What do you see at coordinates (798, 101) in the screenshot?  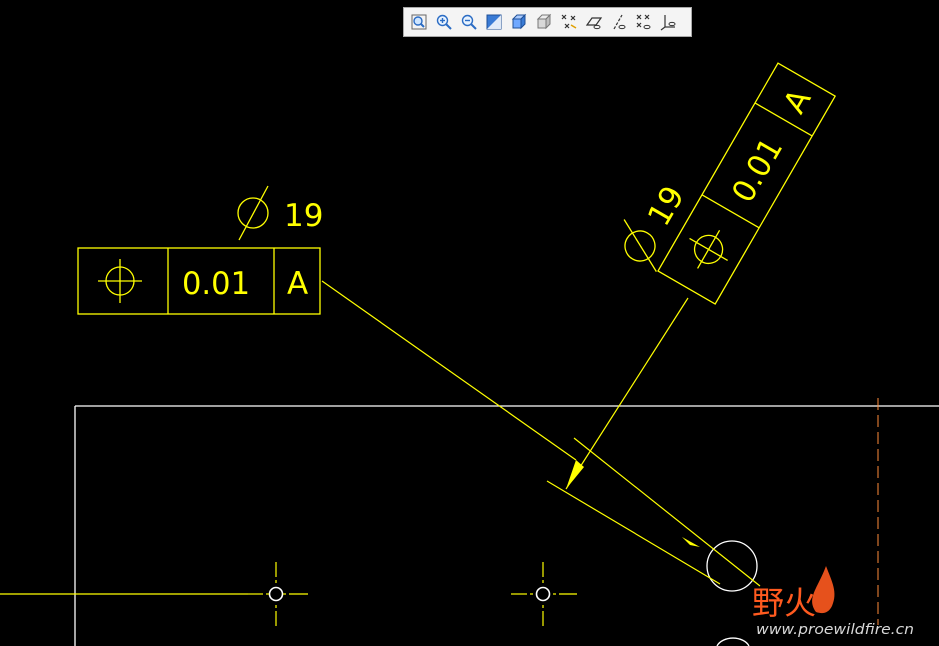 I see `fcf2-datum: A` at bounding box center [798, 101].